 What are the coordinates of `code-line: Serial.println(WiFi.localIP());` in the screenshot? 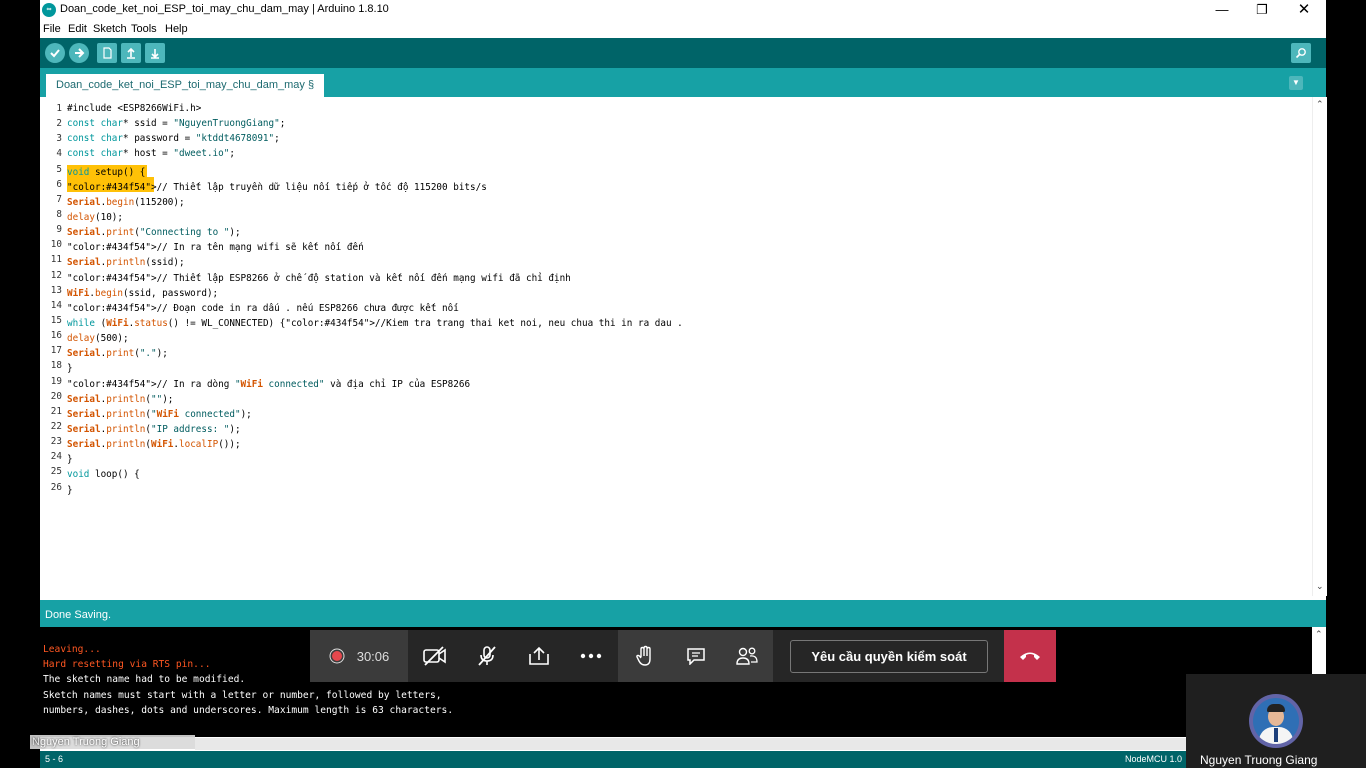 It's located at (154, 445).